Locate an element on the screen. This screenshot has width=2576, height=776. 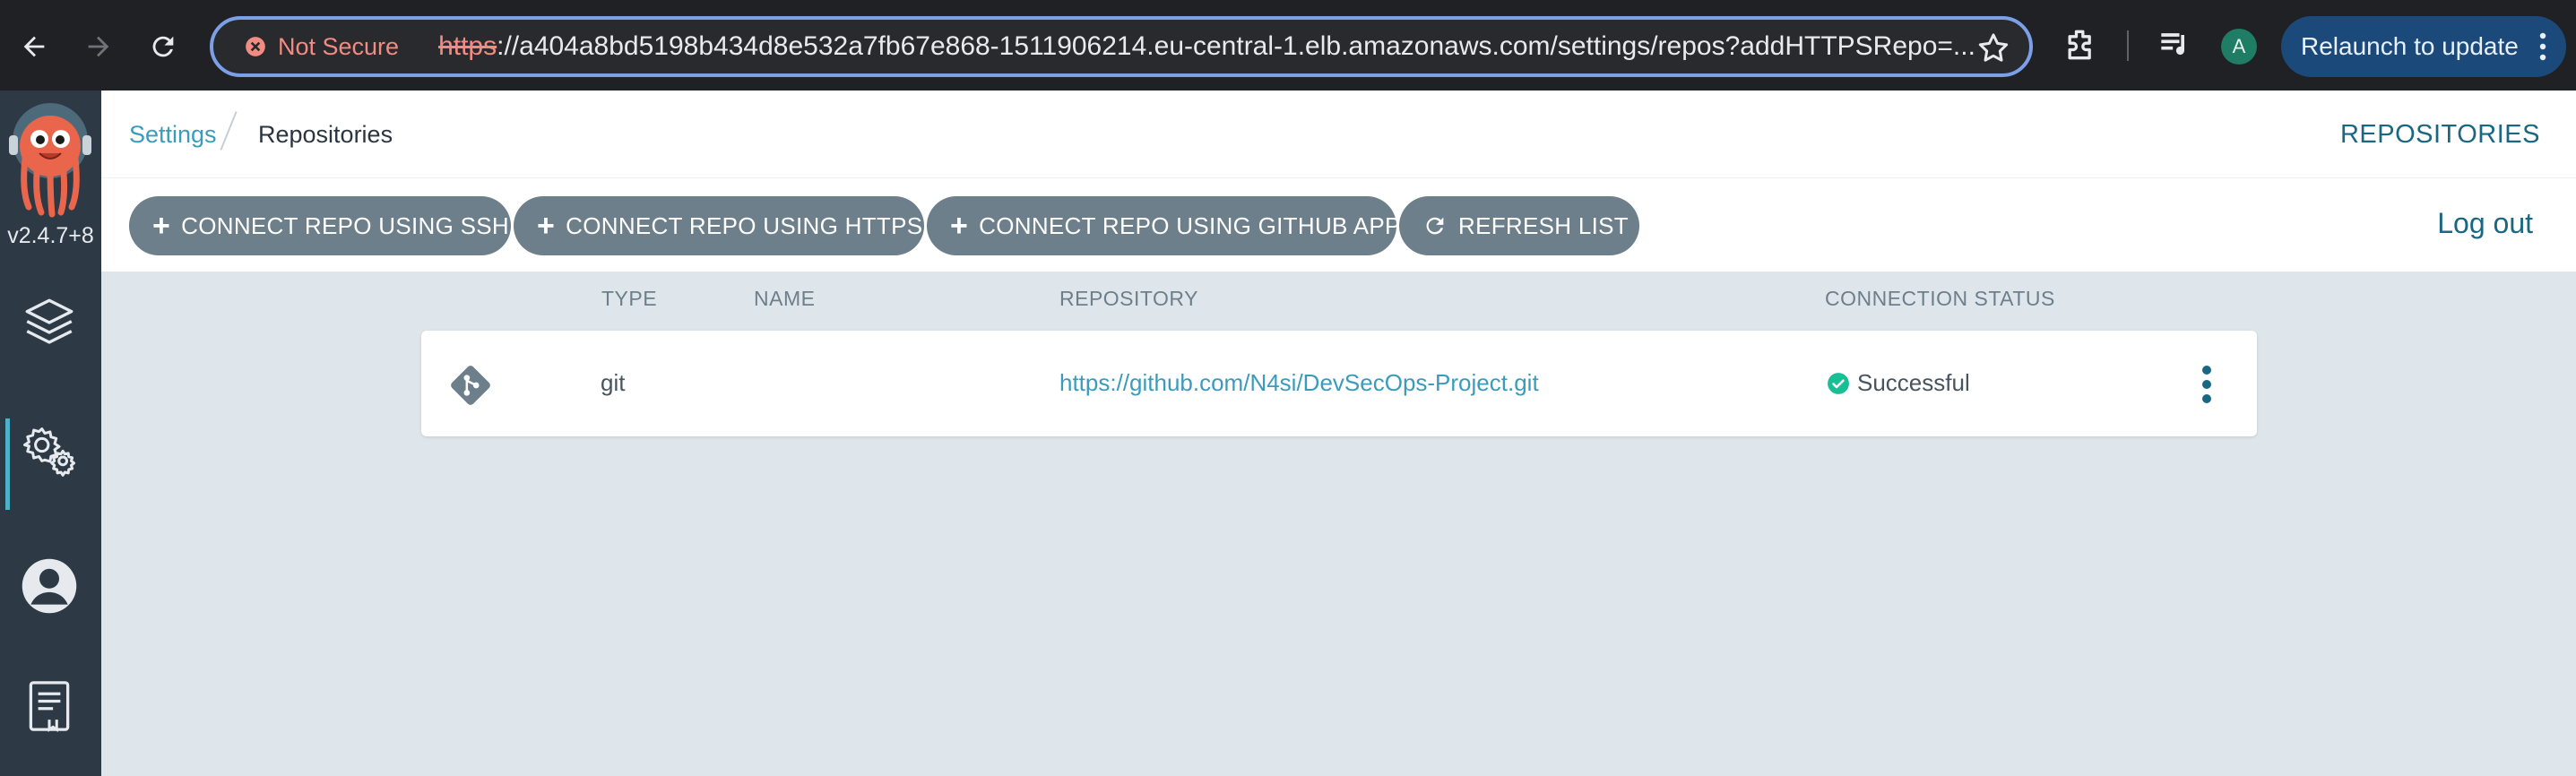
git-icon is located at coordinates (470, 385).